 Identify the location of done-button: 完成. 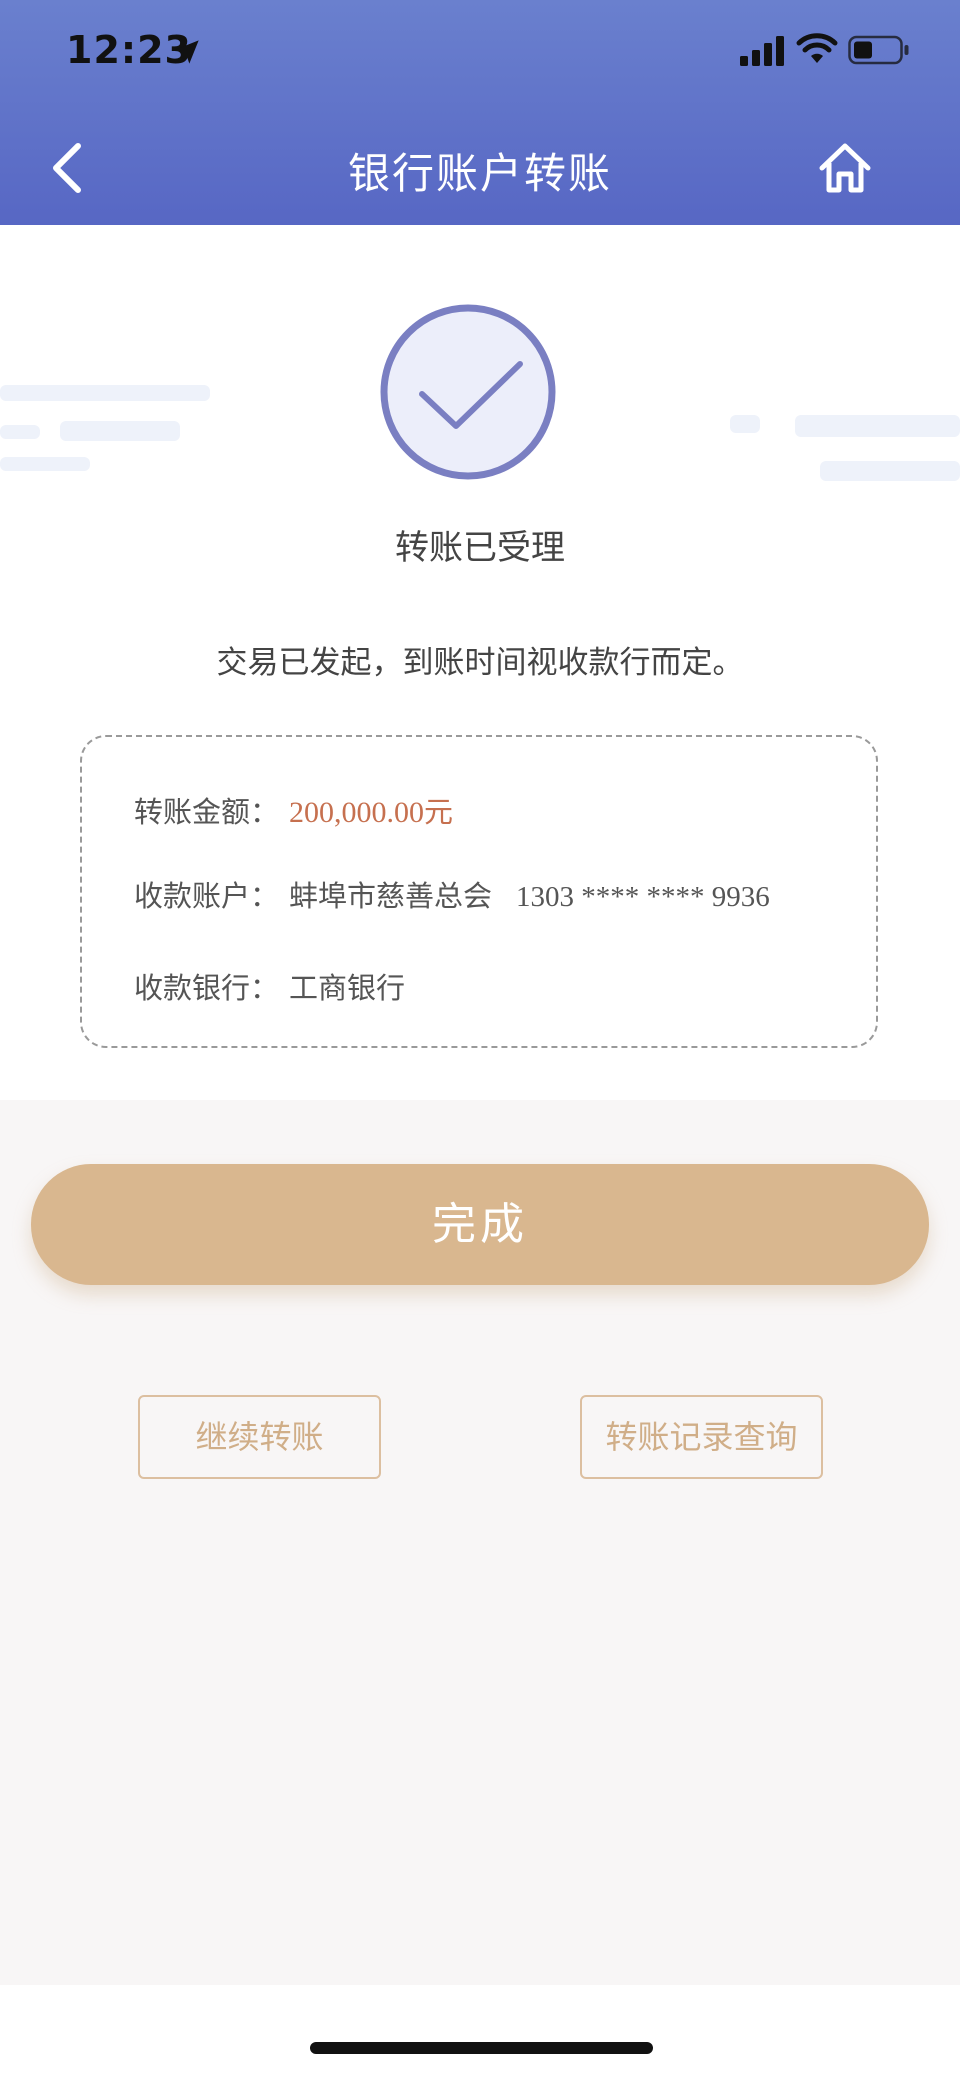
(480, 1224).